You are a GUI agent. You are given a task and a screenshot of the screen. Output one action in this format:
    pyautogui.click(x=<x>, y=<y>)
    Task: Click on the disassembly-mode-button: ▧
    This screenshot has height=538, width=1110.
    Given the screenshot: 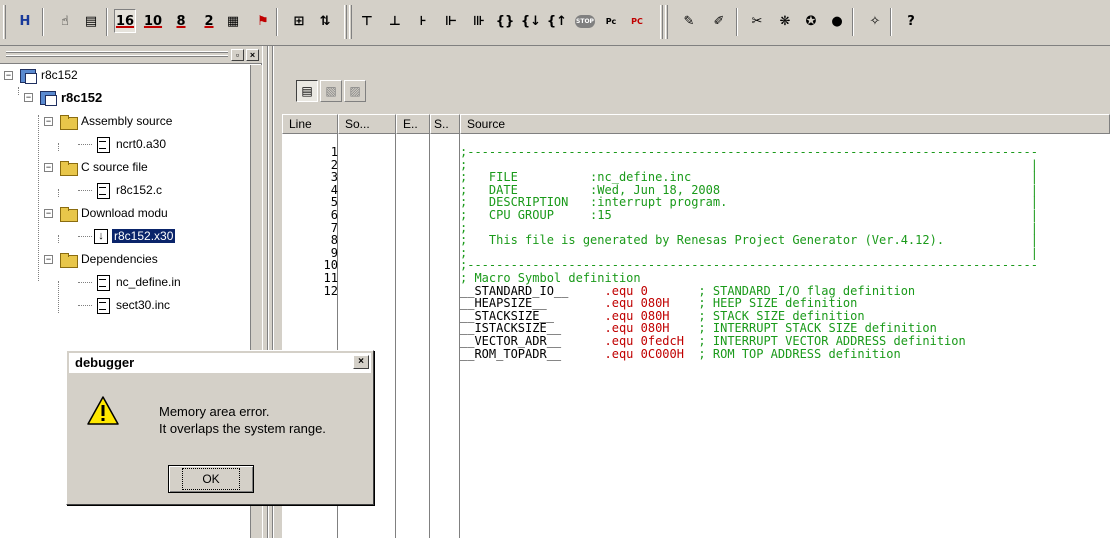 What is the action you would take?
    pyautogui.click(x=331, y=91)
    